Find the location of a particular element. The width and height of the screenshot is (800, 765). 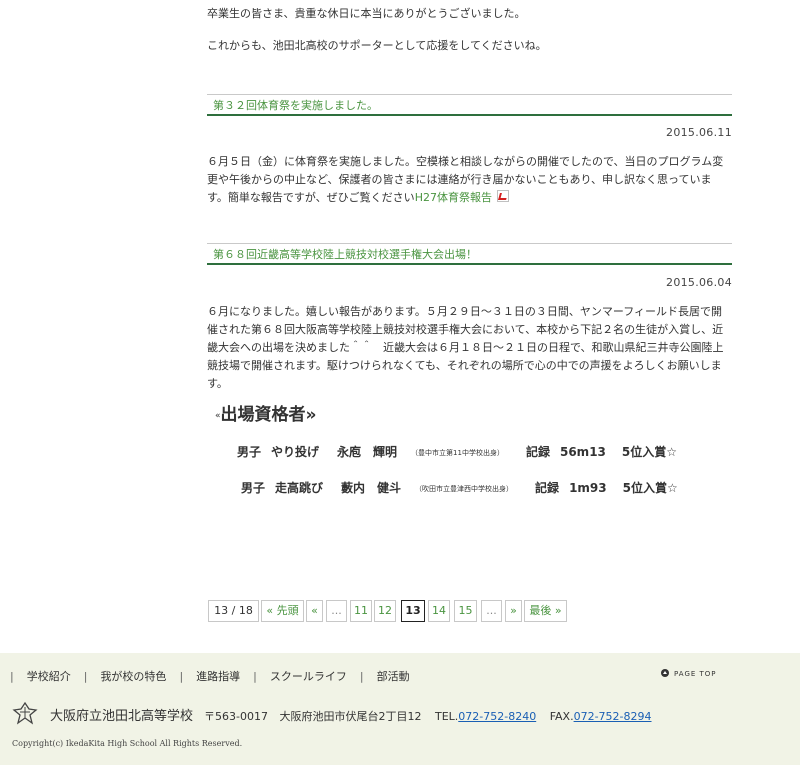

qualifiers-heading: «出場資格者» is located at coordinates (266, 412).